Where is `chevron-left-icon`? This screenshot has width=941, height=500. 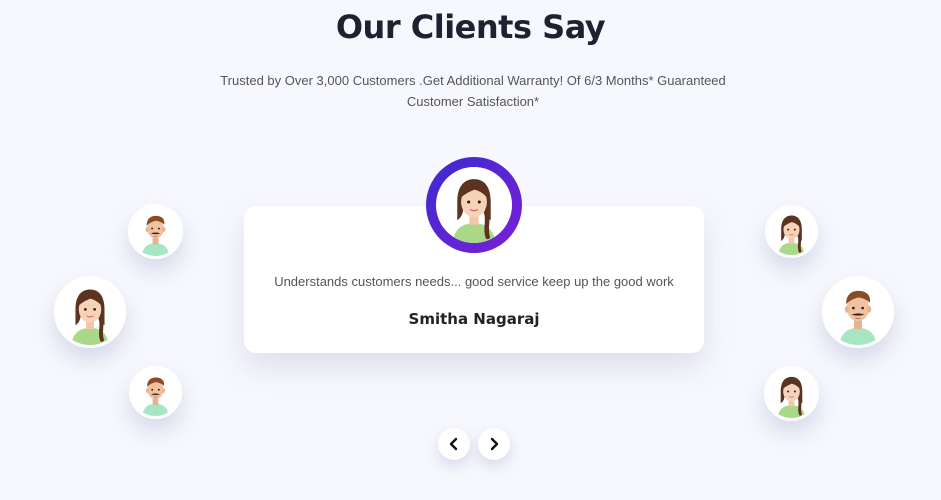
chevron-left-icon is located at coordinates (453, 444).